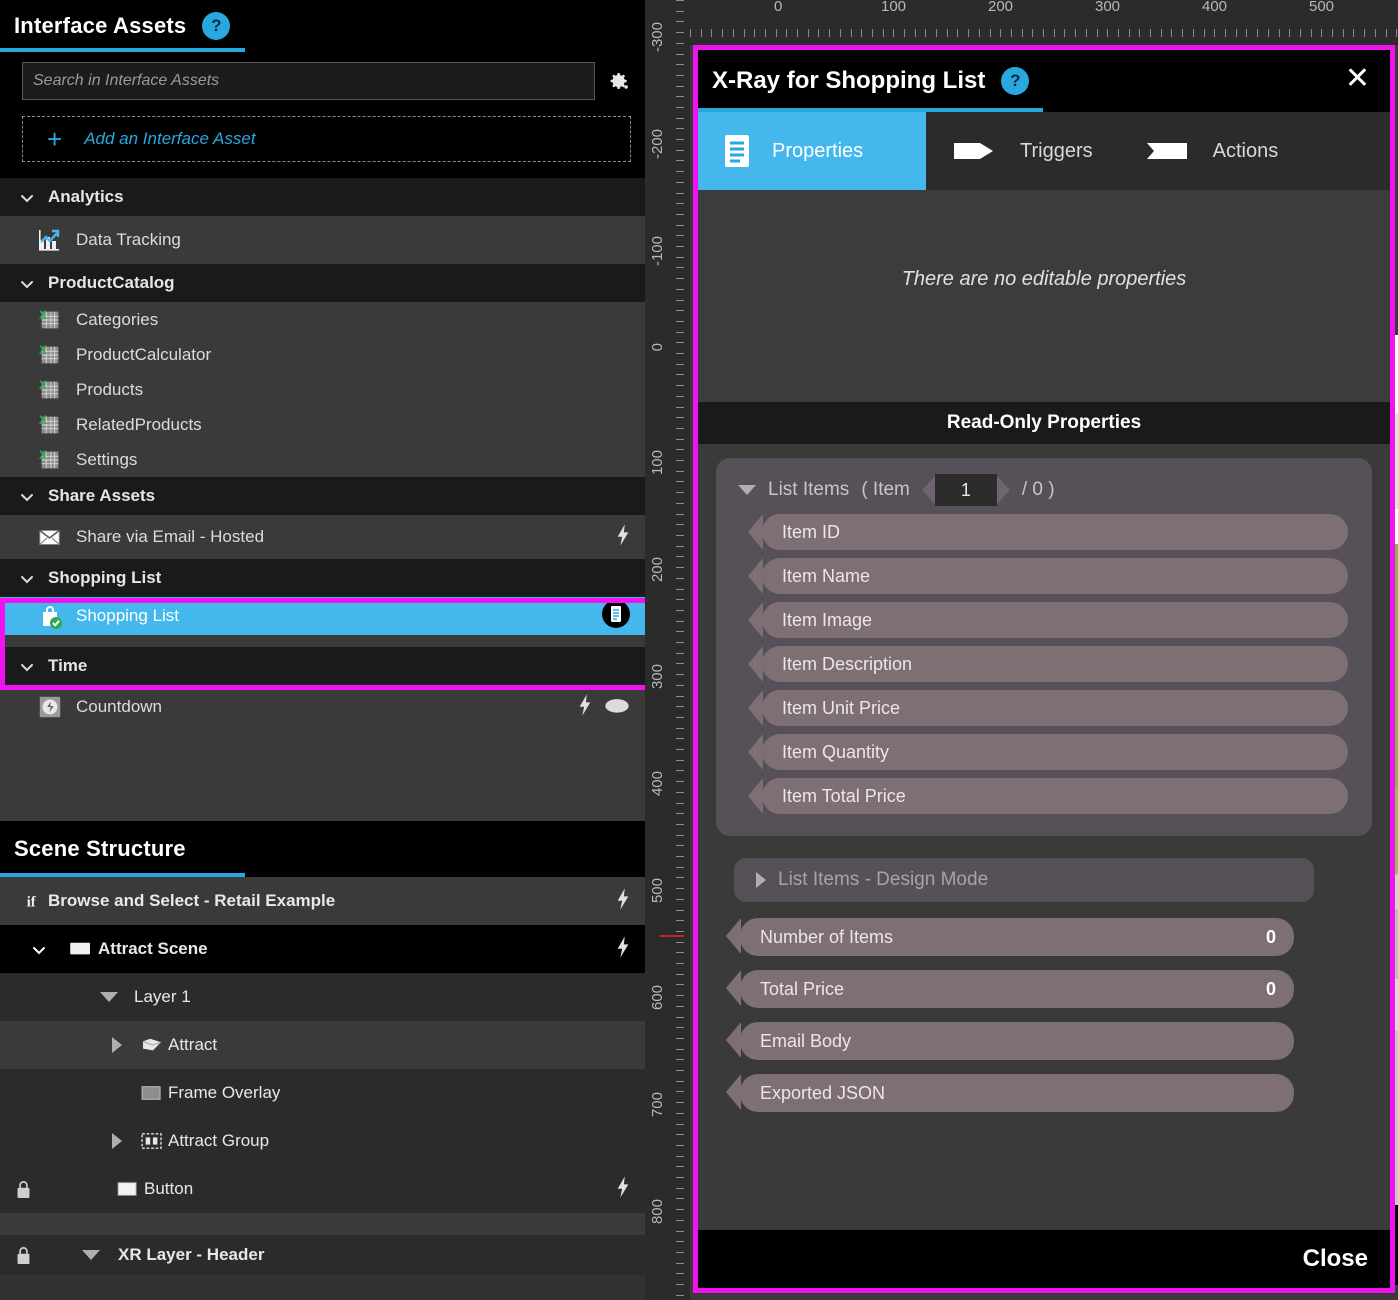 Image resolution: width=1398 pixels, height=1300 pixels. Describe the element at coordinates (1010, 1093) in the screenshot. I see `property-pill-exported-json: Exported JSON` at that location.